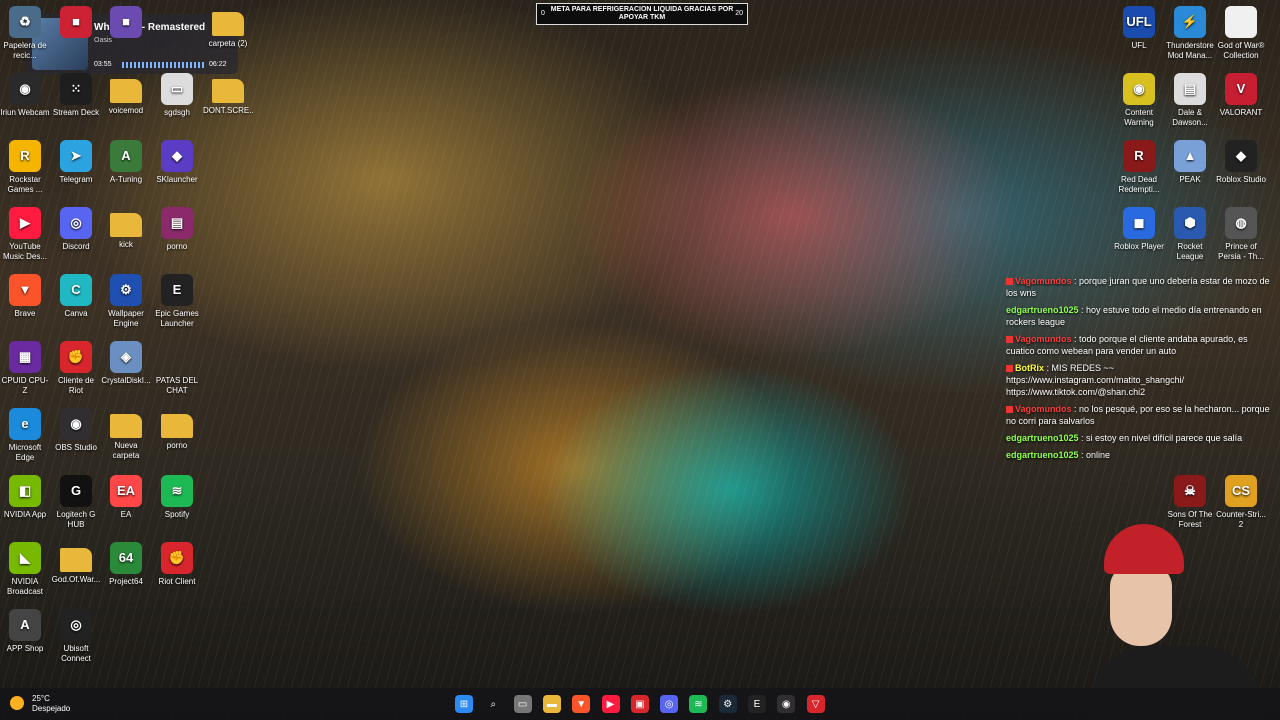 This screenshot has width=1280, height=720. Describe the element at coordinates (25, 95) in the screenshot. I see `desktop-icon: ◉ Iriun Webcam` at that location.